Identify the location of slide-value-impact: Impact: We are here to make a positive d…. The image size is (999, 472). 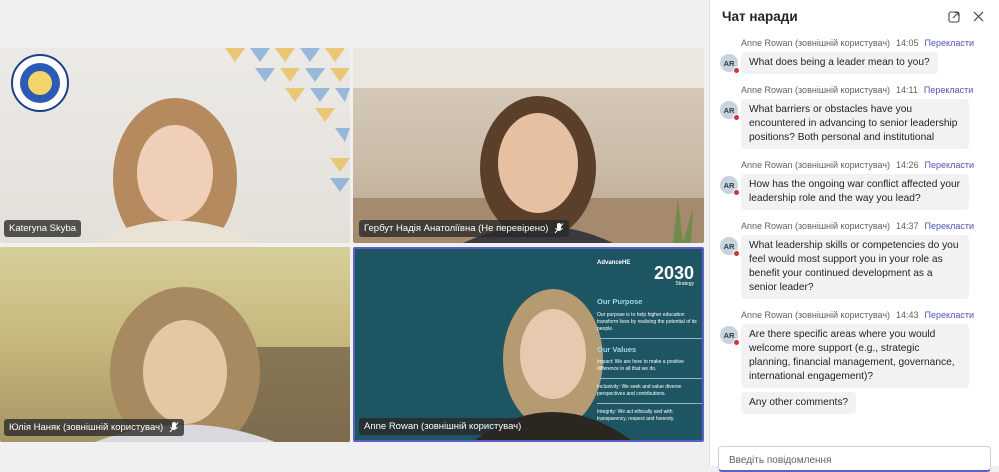
(640, 366).